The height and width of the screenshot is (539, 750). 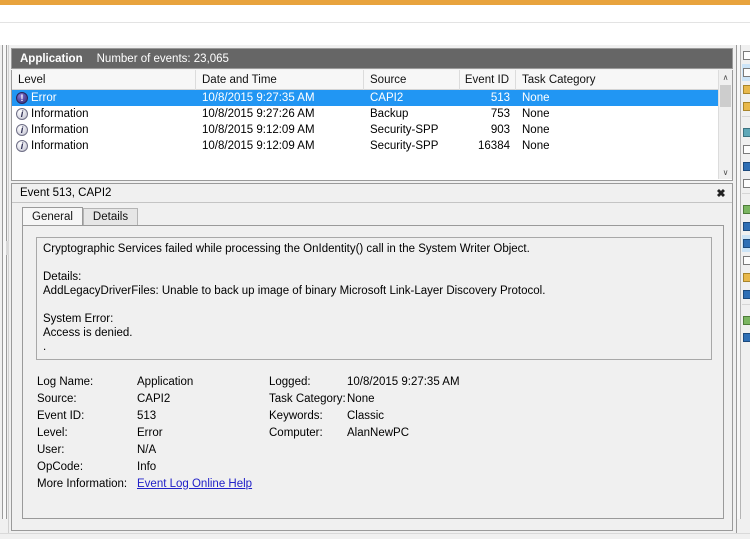 What do you see at coordinates (746, 196) in the screenshot?
I see `actions-pane-items` at bounding box center [746, 196].